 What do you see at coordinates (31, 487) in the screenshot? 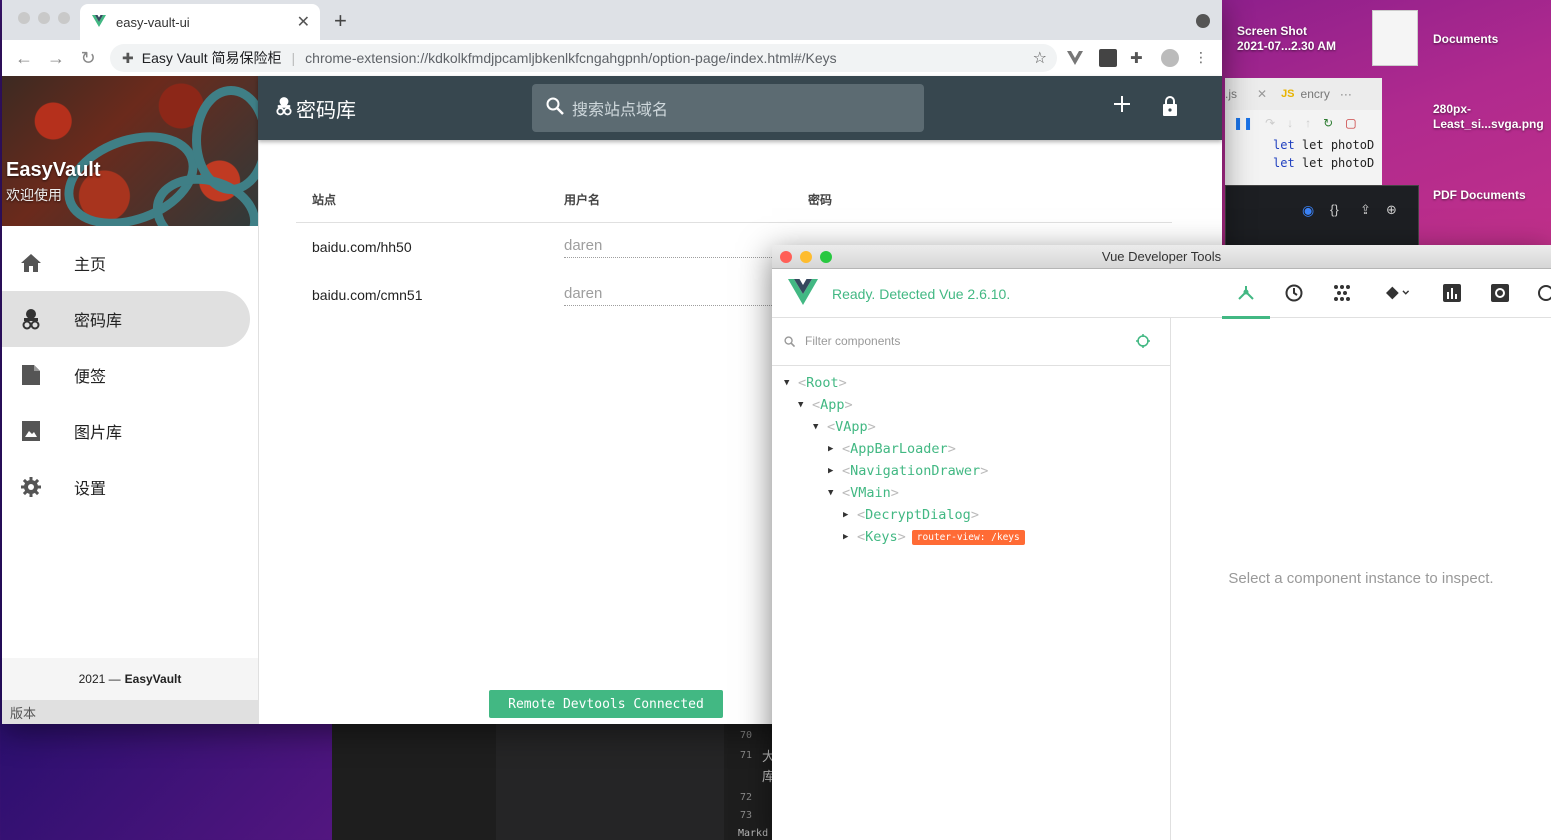
I see `gear-icon` at bounding box center [31, 487].